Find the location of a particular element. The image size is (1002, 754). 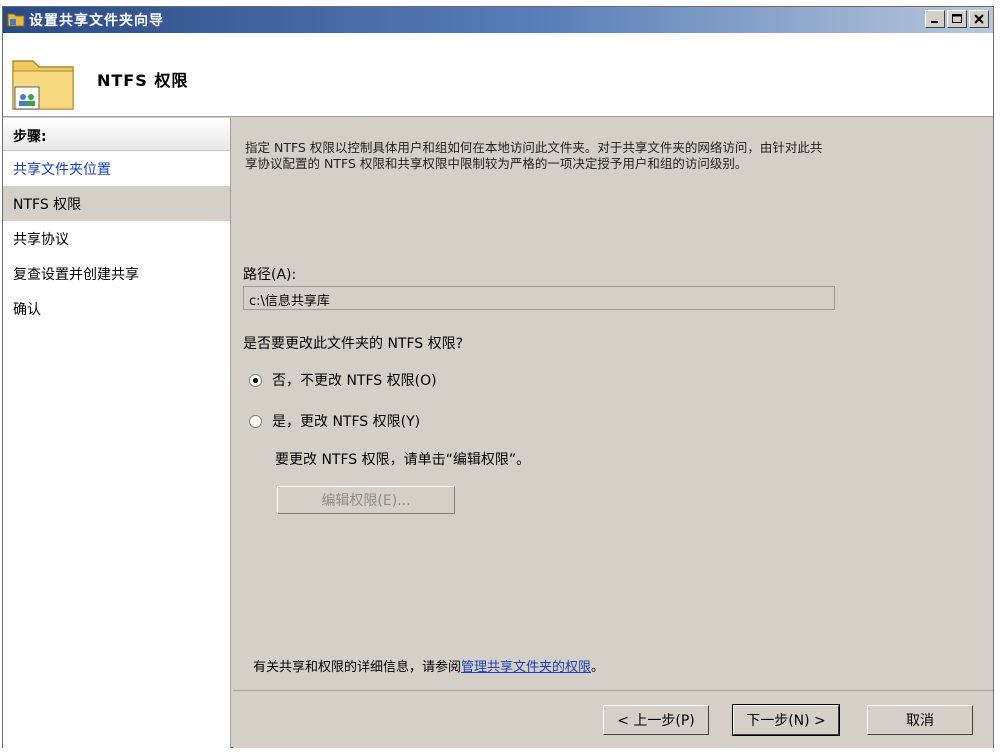

info-prefix: 有关共享和权限的详细信息，请参阅 is located at coordinates (357, 667).